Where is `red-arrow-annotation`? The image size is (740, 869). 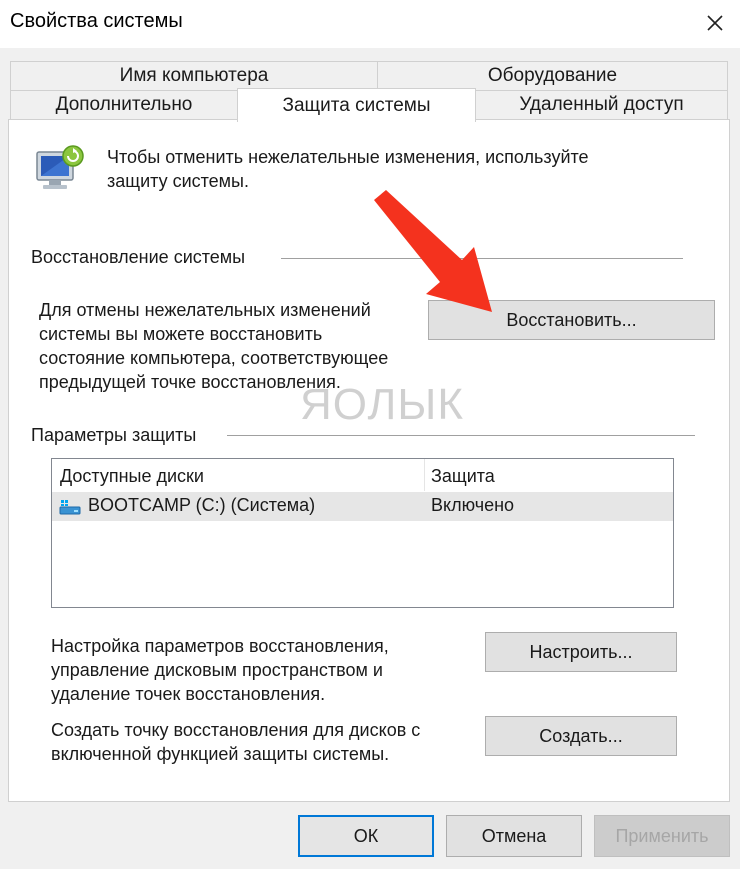
red-arrow-annotation is located at coordinates (433, 251).